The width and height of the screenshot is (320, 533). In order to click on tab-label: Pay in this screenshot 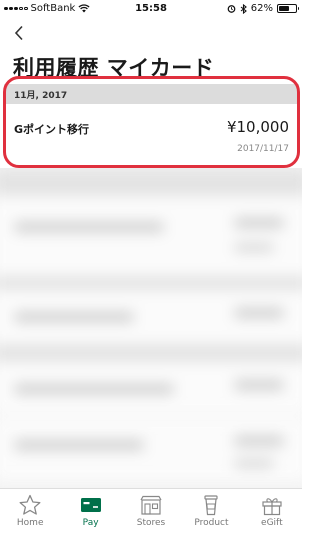, I will do `click(90, 523)`.